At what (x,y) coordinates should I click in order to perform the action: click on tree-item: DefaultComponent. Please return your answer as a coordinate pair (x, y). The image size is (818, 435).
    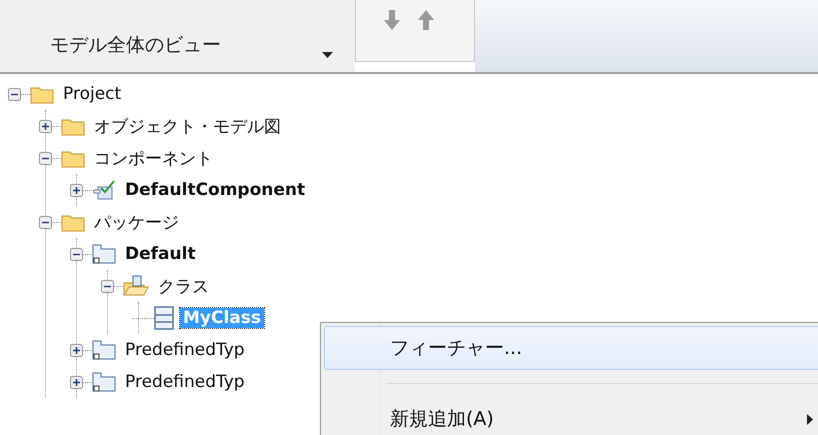
    Looking at the image, I should click on (215, 190).